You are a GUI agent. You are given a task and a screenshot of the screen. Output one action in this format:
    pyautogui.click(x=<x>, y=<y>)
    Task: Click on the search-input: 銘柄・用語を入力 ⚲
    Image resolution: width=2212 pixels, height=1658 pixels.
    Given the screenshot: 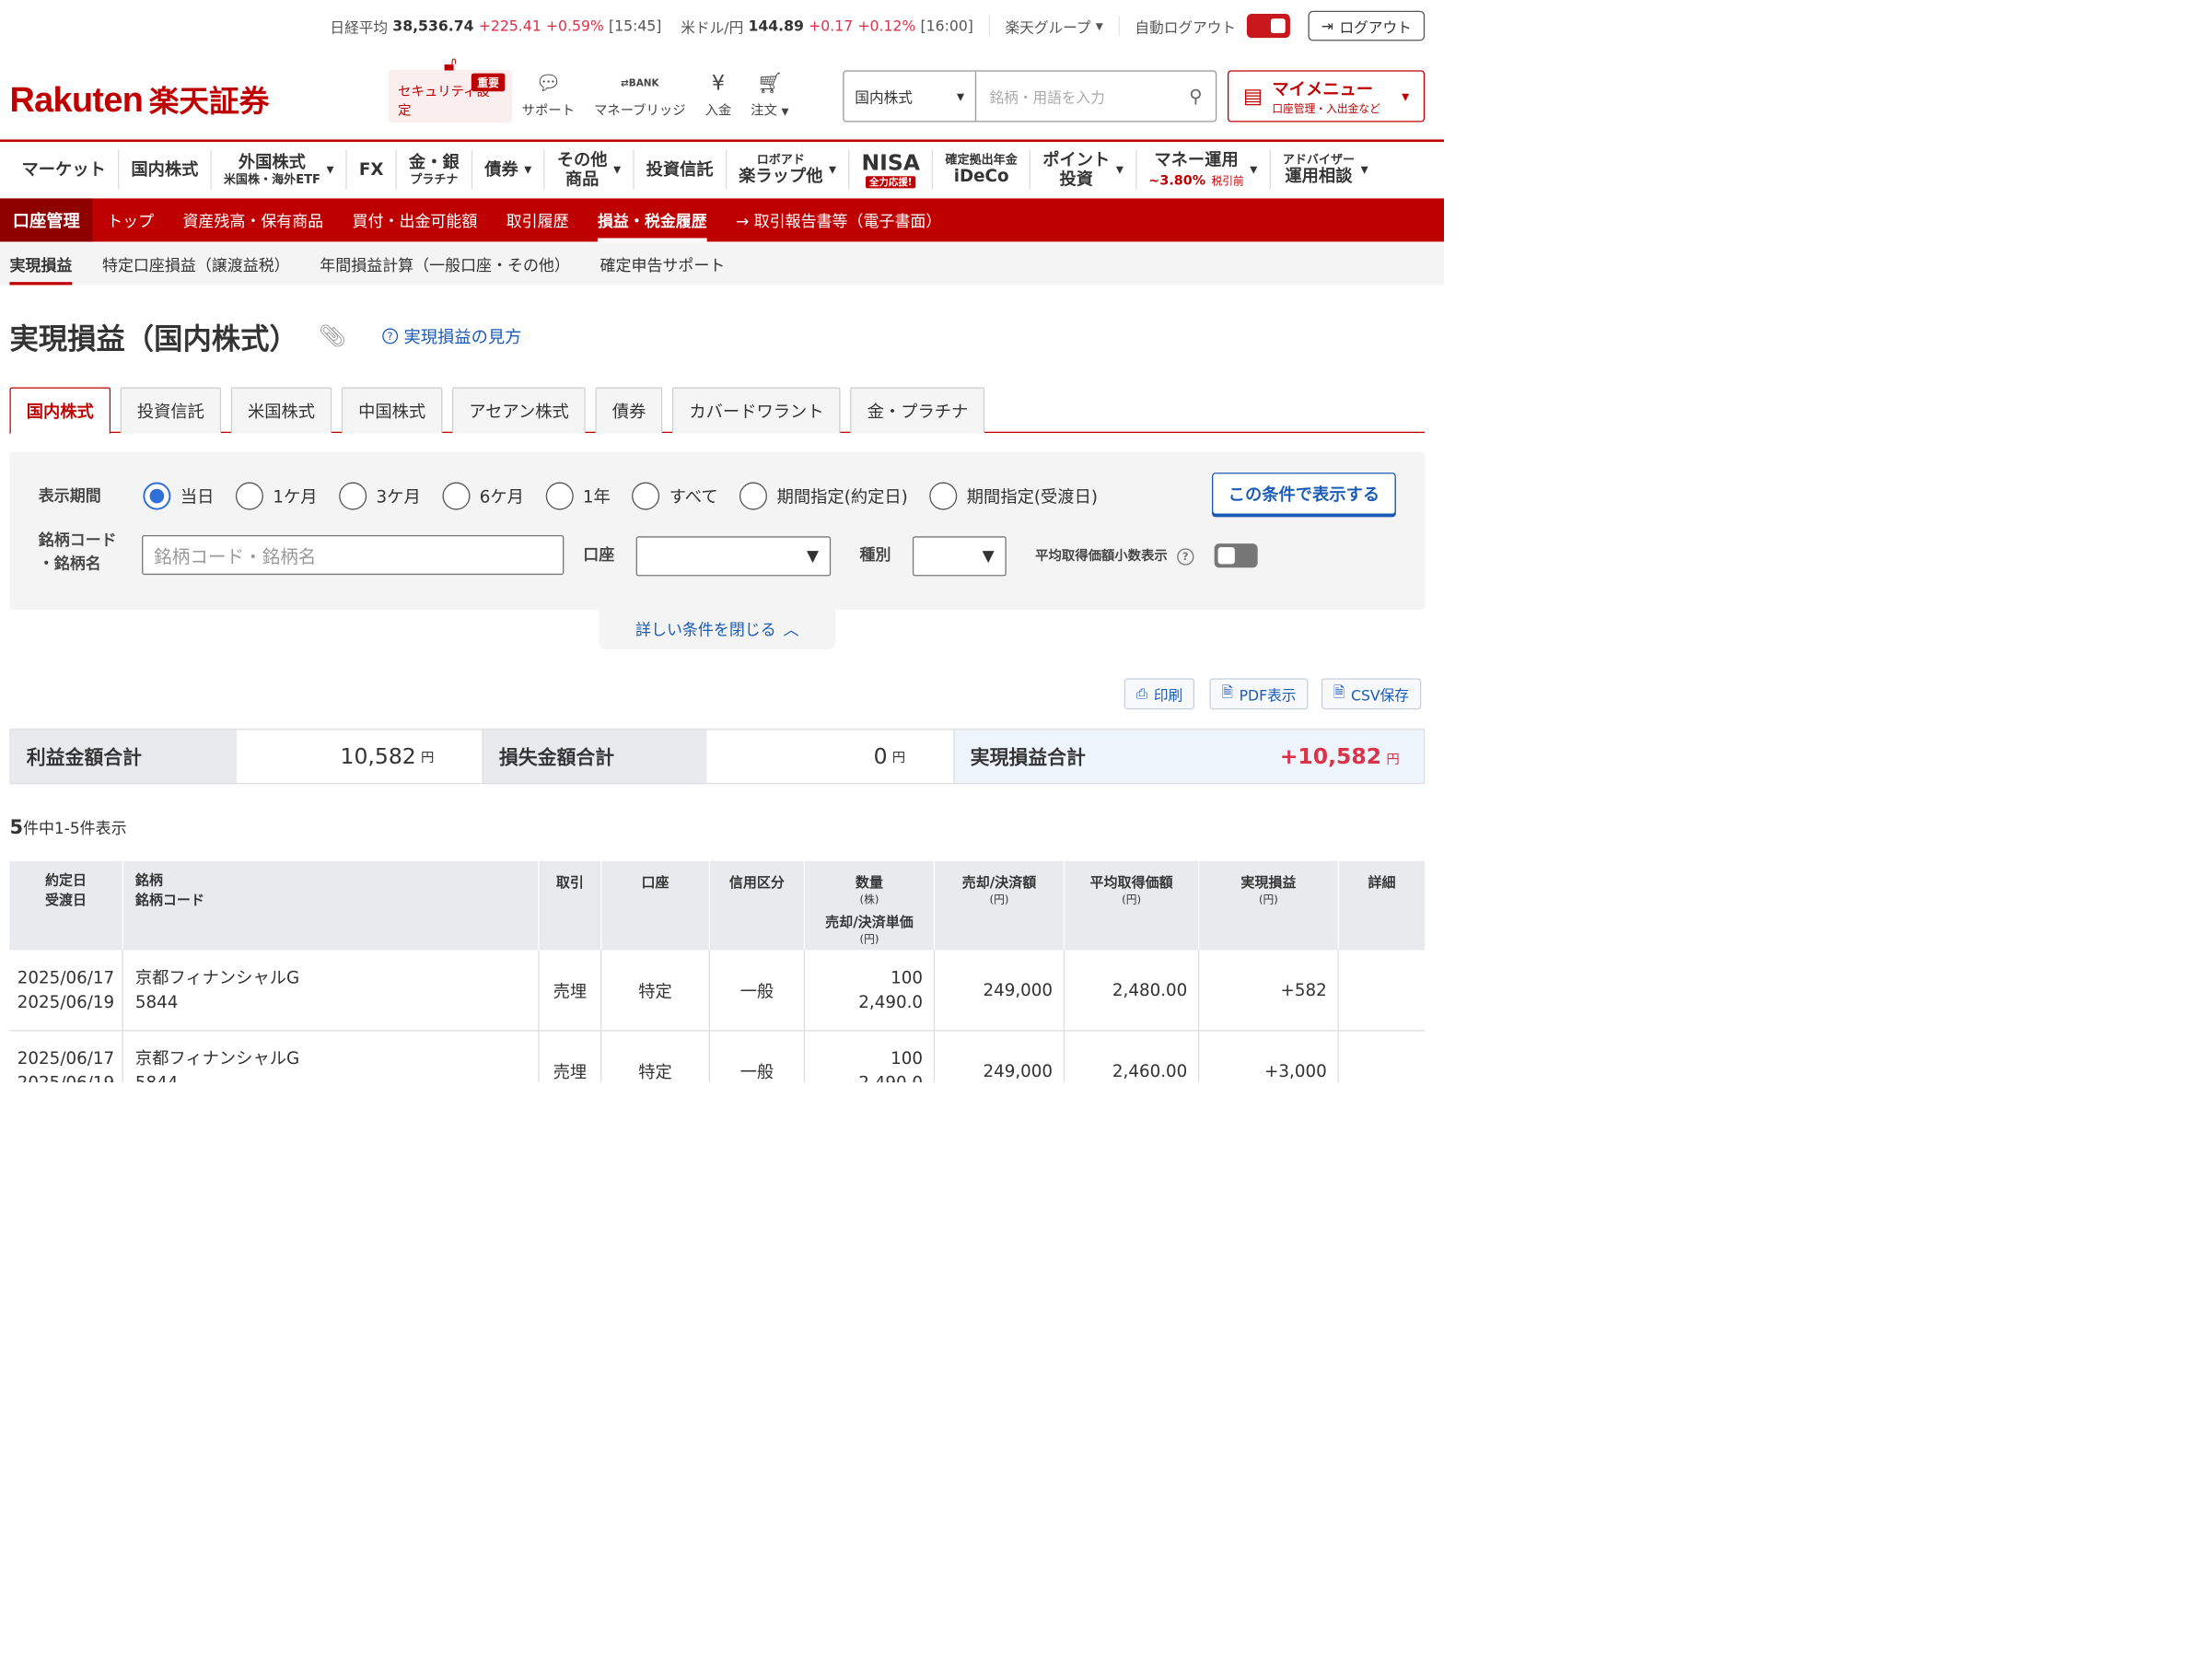 What is the action you would take?
    pyautogui.click(x=1096, y=97)
    